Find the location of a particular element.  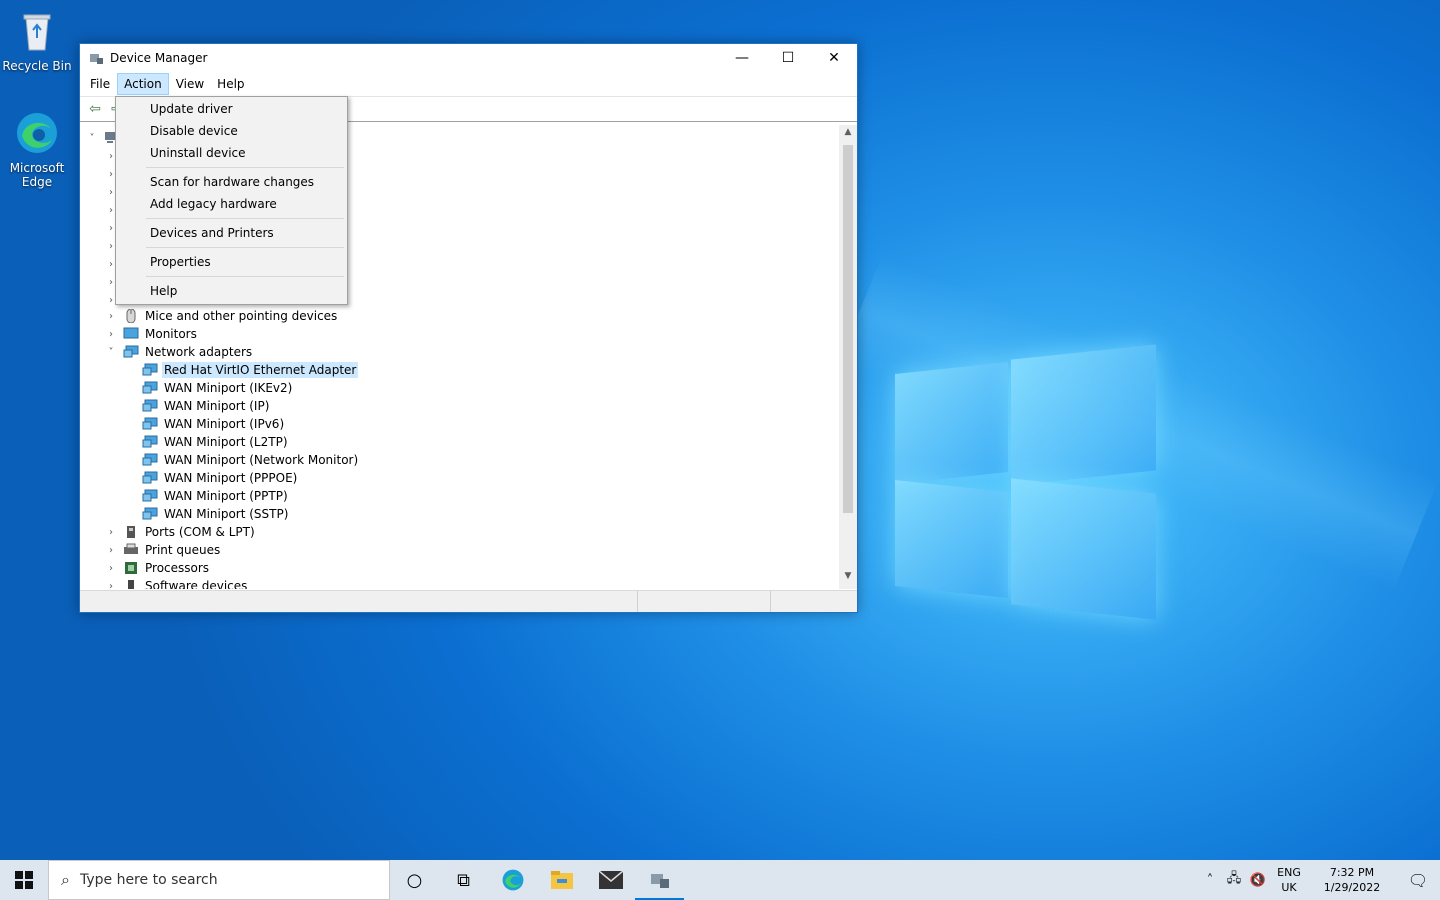

search-icon: ⌕ is located at coordinates (65, 879).